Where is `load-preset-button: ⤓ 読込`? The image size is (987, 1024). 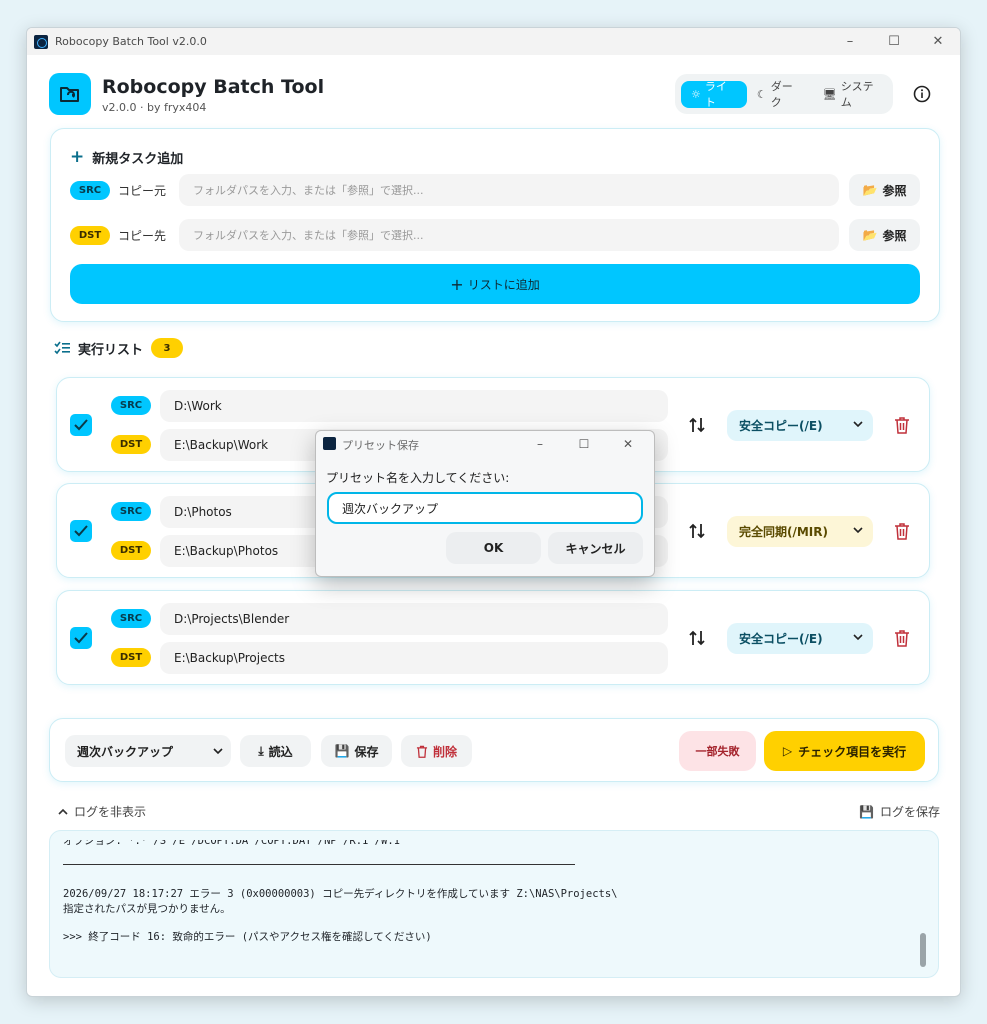 load-preset-button: ⤓ 読込 is located at coordinates (275, 751).